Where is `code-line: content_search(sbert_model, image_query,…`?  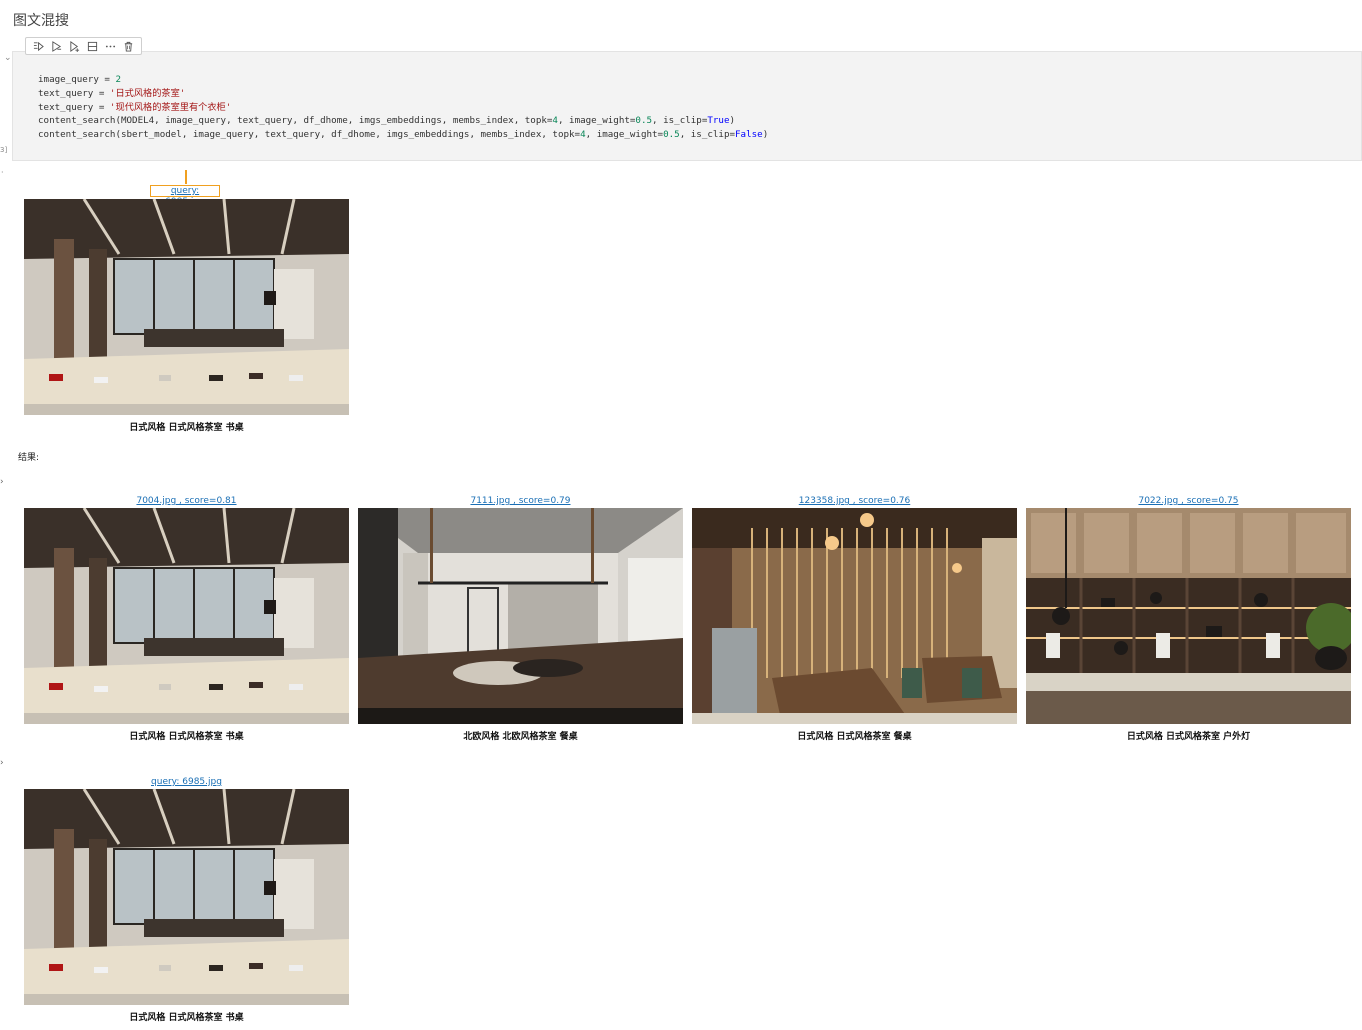
code-line: content_search(sbert_model, image_query,… is located at coordinates (403, 135).